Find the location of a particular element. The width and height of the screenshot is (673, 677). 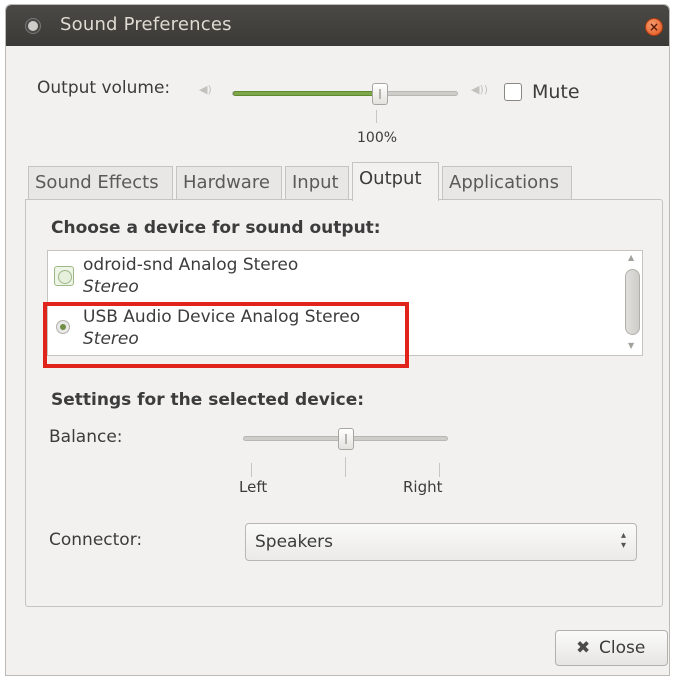

close-x-icon: ✖ is located at coordinates (583, 648).